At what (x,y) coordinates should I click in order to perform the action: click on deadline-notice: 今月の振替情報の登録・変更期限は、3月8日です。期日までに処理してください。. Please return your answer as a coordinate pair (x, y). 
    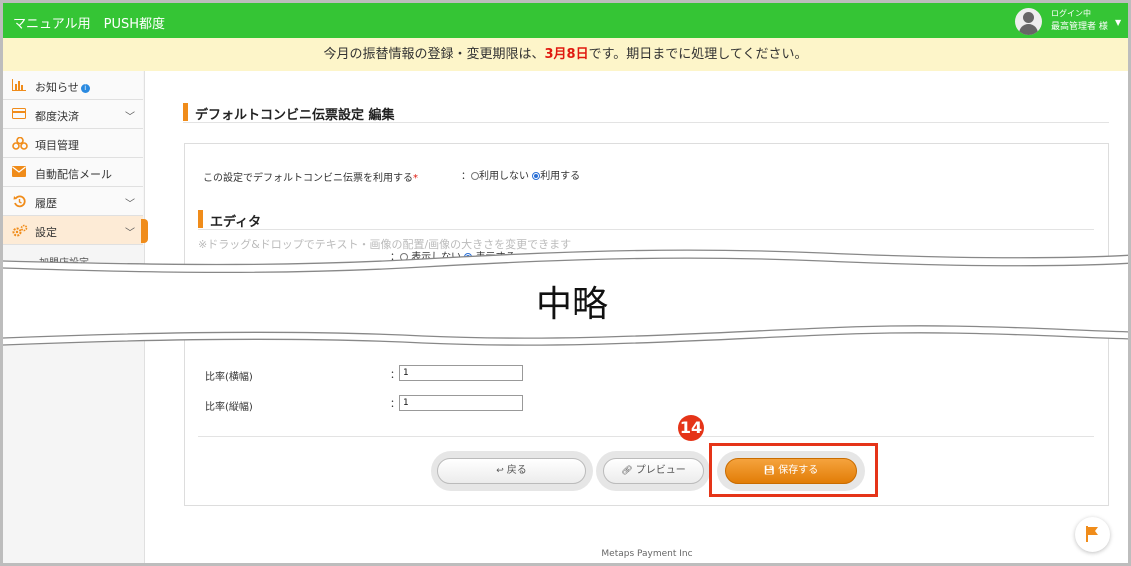
    Looking at the image, I should click on (565, 54).